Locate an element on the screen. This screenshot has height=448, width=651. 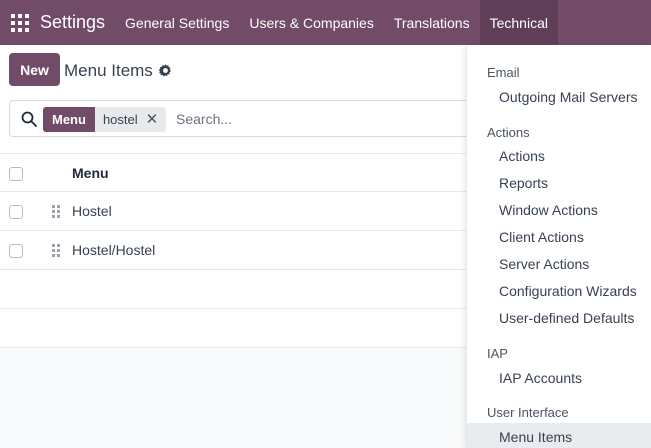
page-title: Menu Items is located at coordinates (108, 70).